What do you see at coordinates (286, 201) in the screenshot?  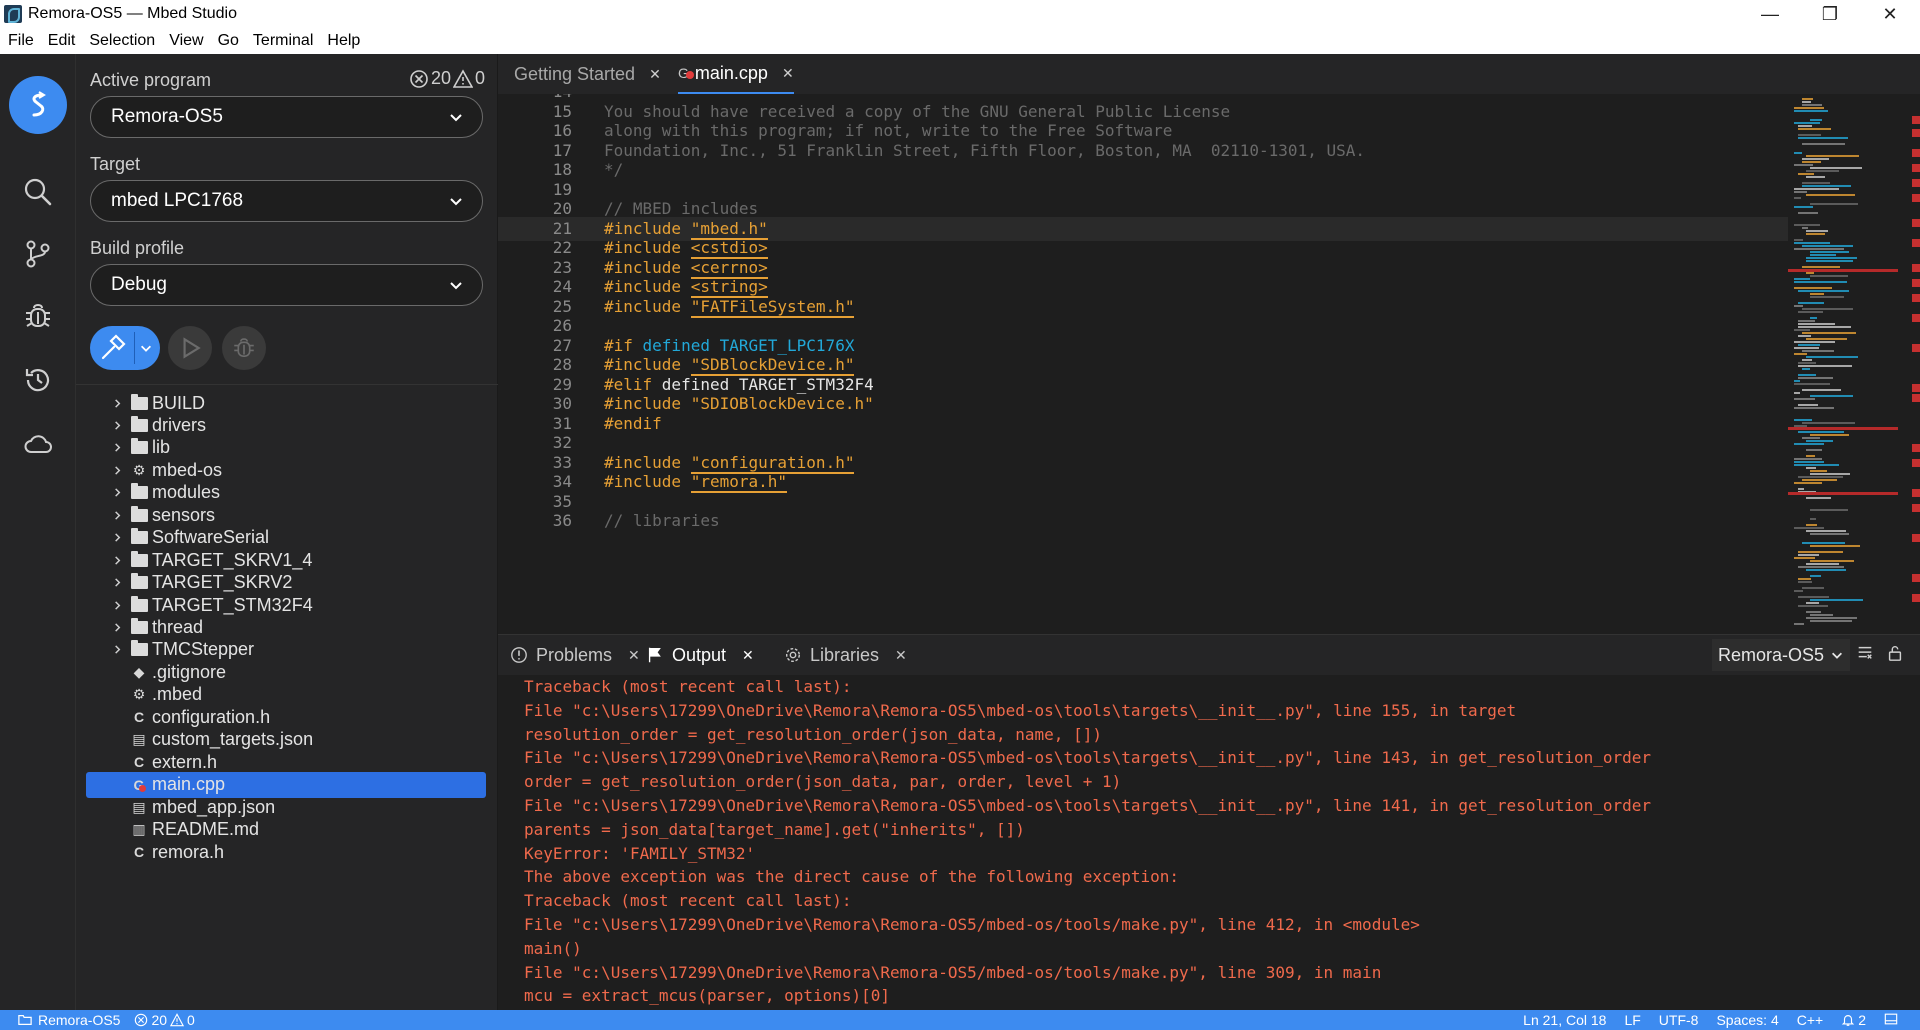 I see `target-select: mbed LPC1768` at bounding box center [286, 201].